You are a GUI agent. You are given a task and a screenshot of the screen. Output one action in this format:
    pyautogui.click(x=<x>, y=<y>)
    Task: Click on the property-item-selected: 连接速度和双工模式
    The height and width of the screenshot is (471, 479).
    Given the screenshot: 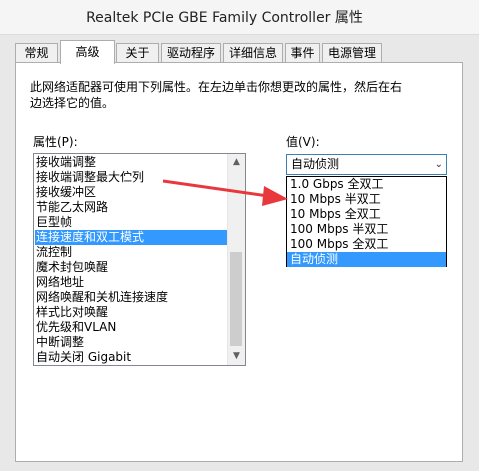 What is the action you would take?
    pyautogui.click(x=131, y=237)
    